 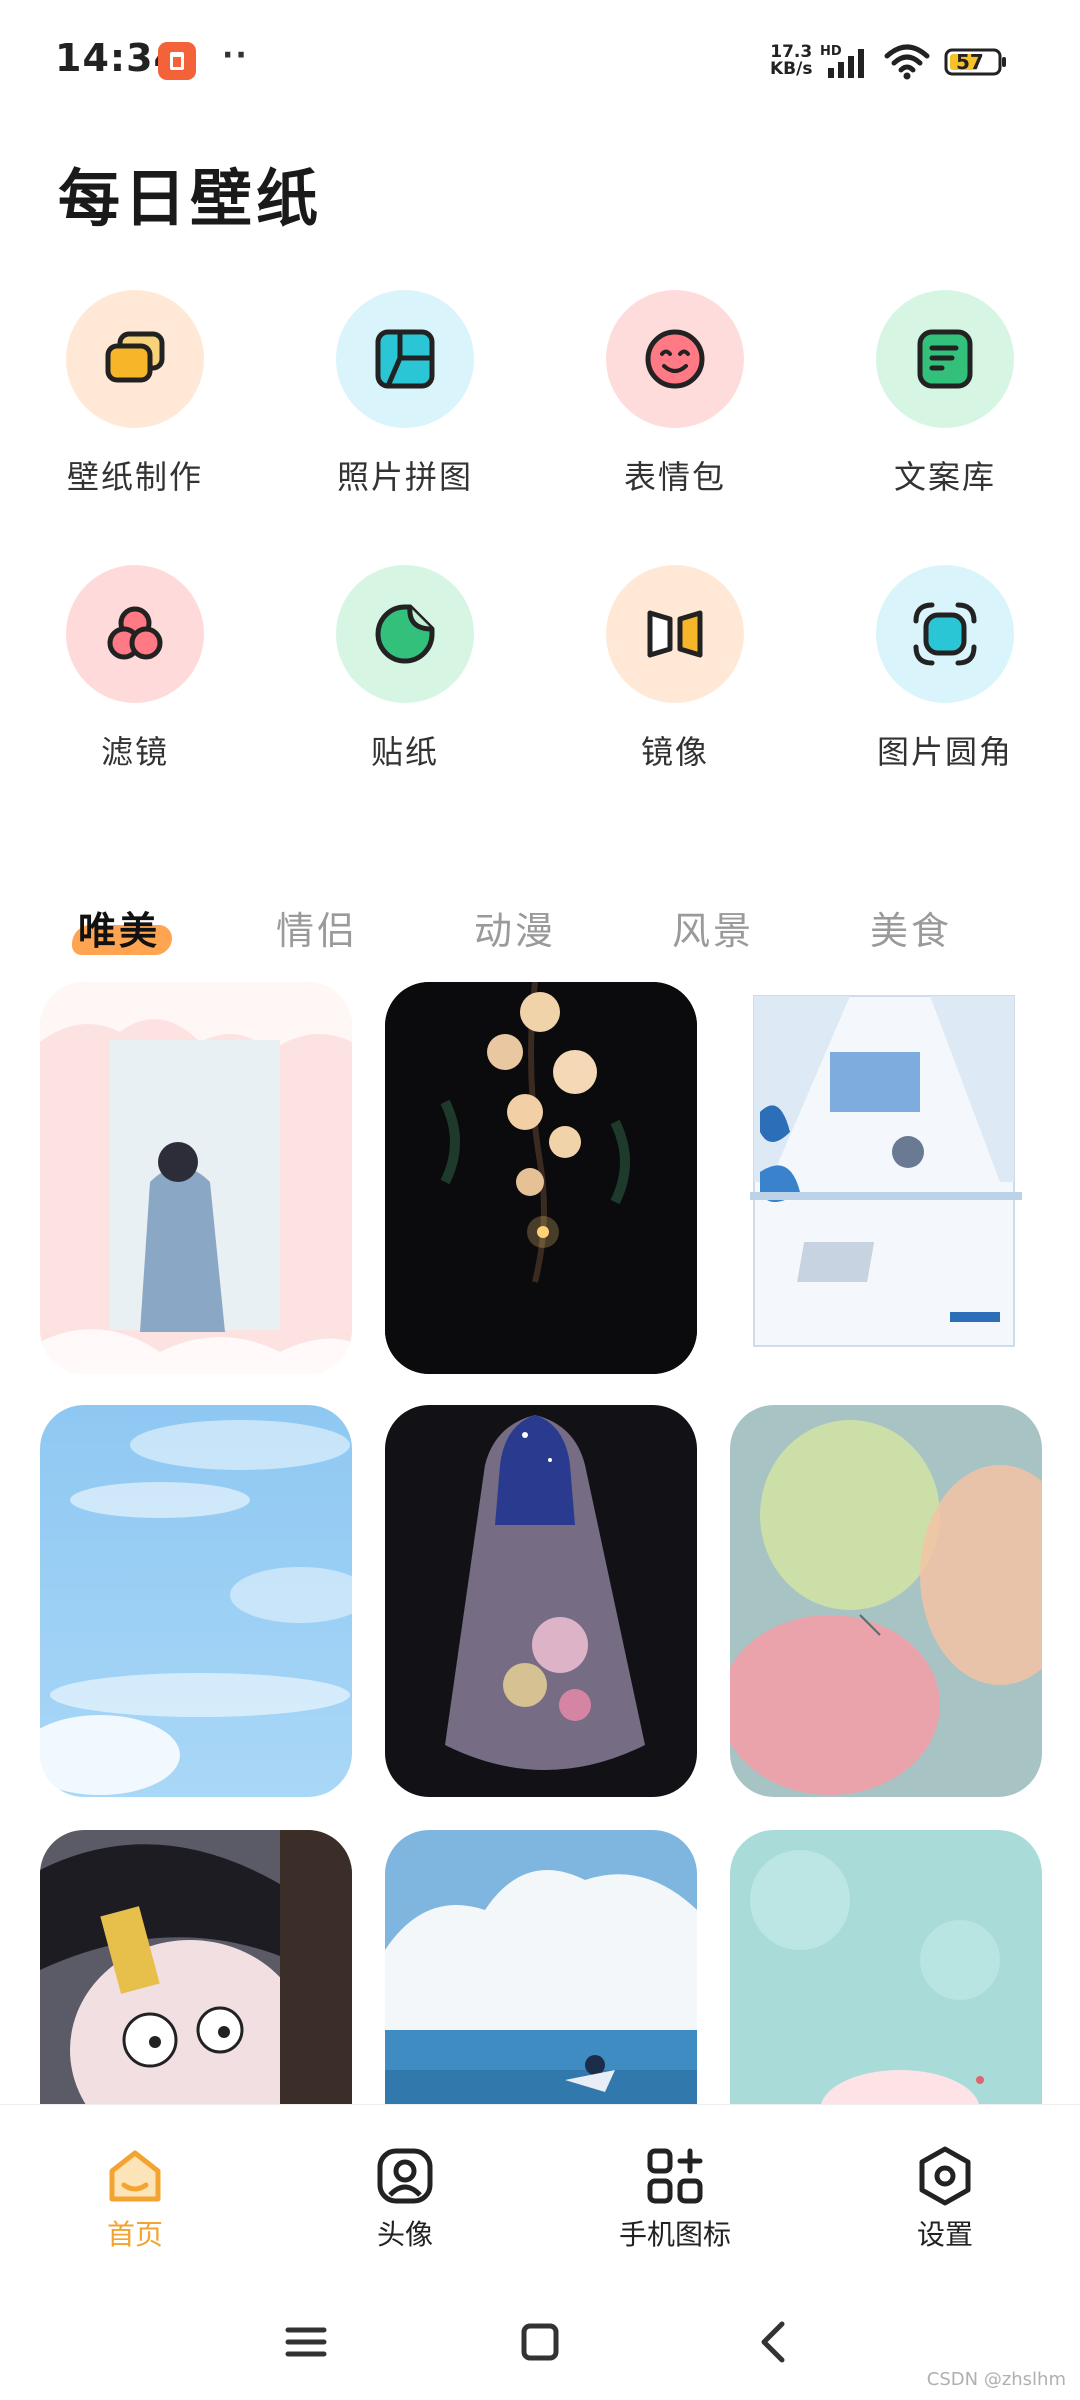 What do you see at coordinates (405, 2176) in the screenshot?
I see `avatar-icon` at bounding box center [405, 2176].